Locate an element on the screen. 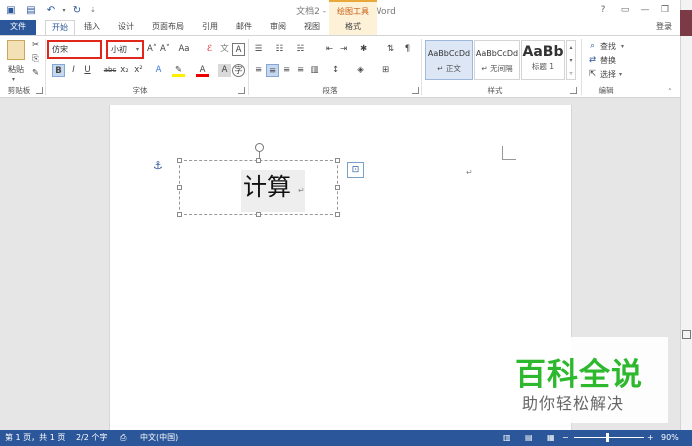  char-shading-icon: A is located at coordinates (224, 70).